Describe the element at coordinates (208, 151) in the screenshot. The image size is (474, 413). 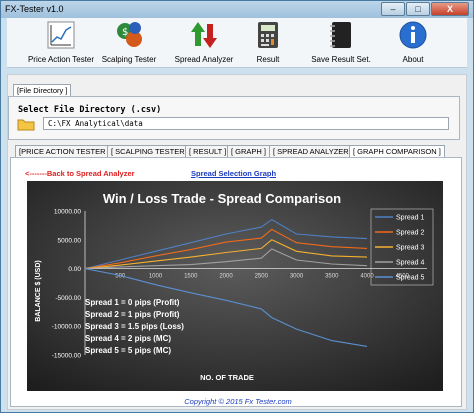
I see `tab-result: [ RESULT ]` at that location.